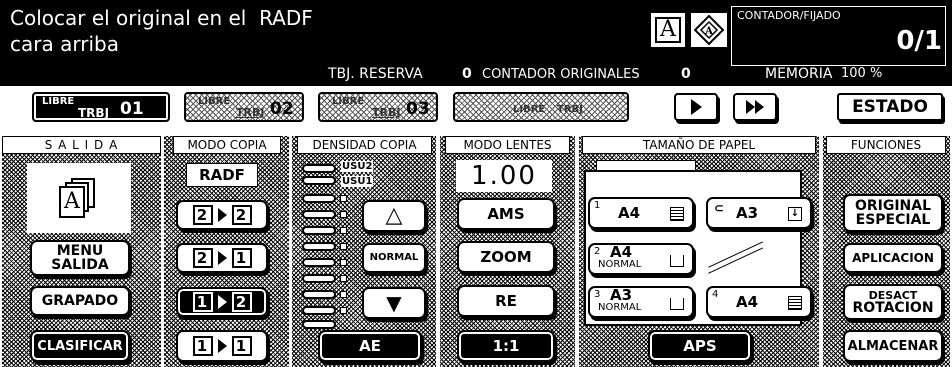  Describe the element at coordinates (893, 258) in the screenshot. I see `aplicacion-button: APLICACION` at that location.